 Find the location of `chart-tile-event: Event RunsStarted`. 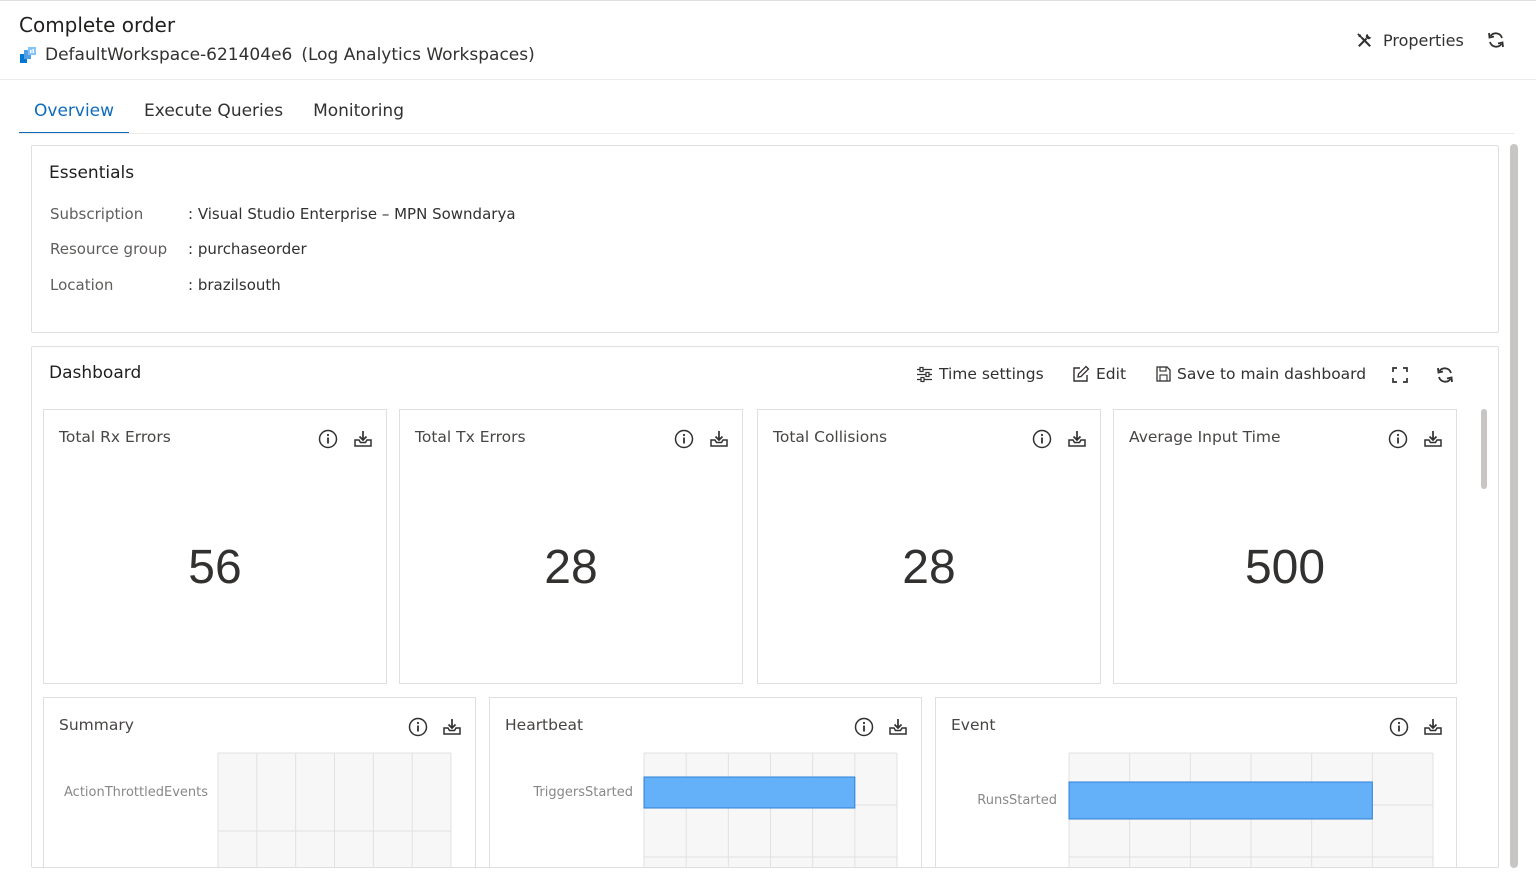

chart-tile-event: Event RunsStarted is located at coordinates (1196, 782).